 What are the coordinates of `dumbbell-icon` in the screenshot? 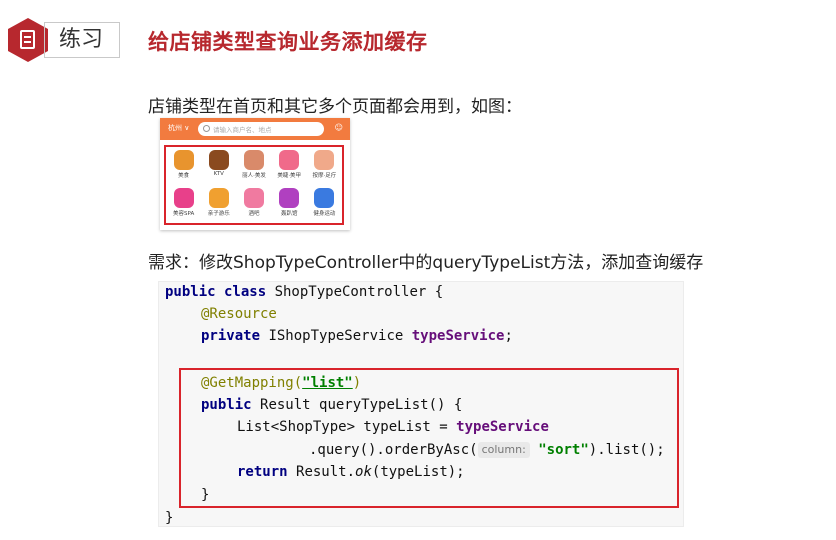 It's located at (324, 198).